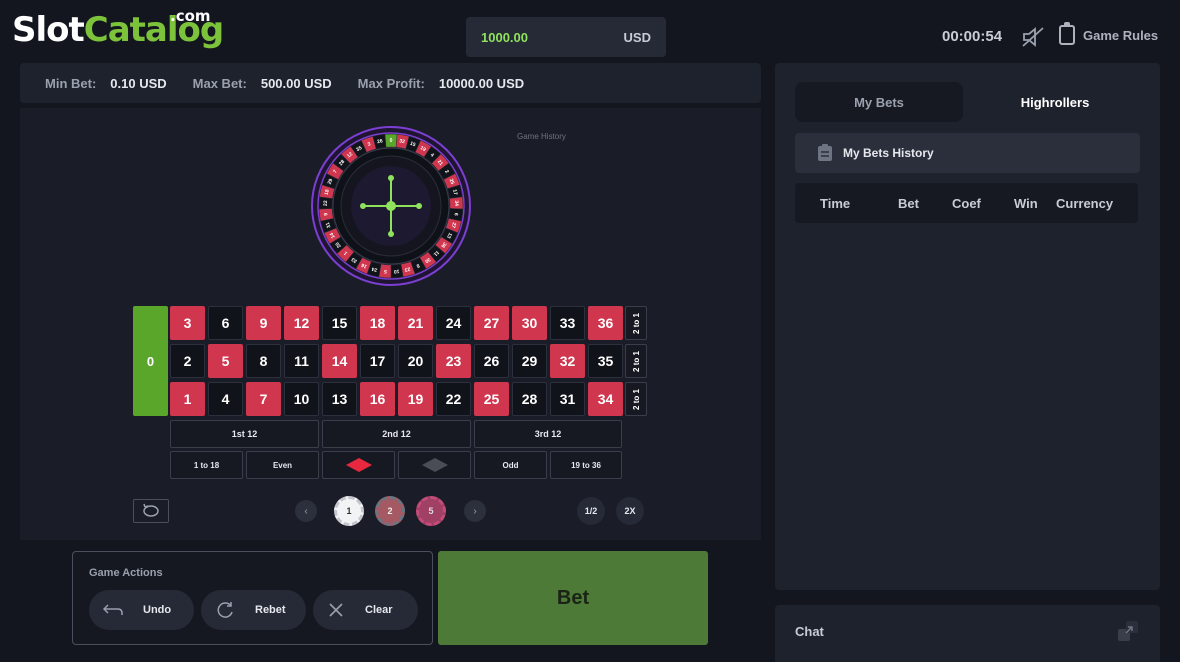 The image size is (1180, 662). I want to click on balance-amount: 1000.00, so click(504, 37).